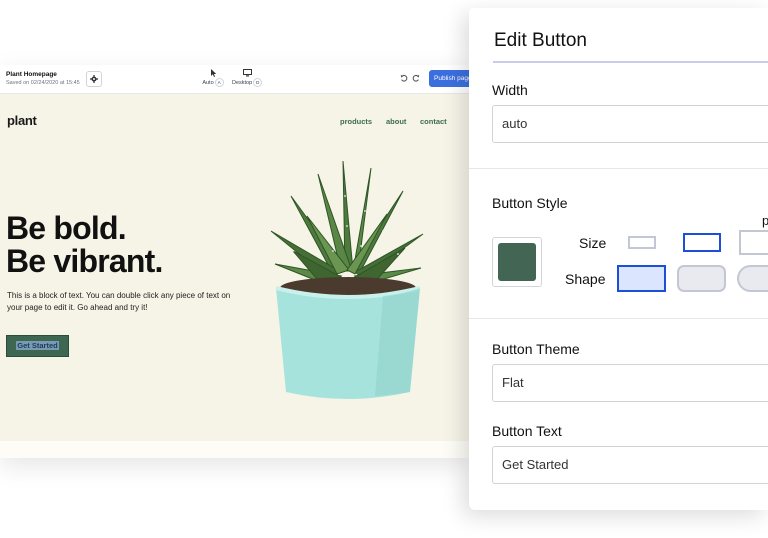 The height and width of the screenshot is (538, 768). Describe the element at coordinates (433, 121) in the screenshot. I see `nav-link-contact: contact` at that location.